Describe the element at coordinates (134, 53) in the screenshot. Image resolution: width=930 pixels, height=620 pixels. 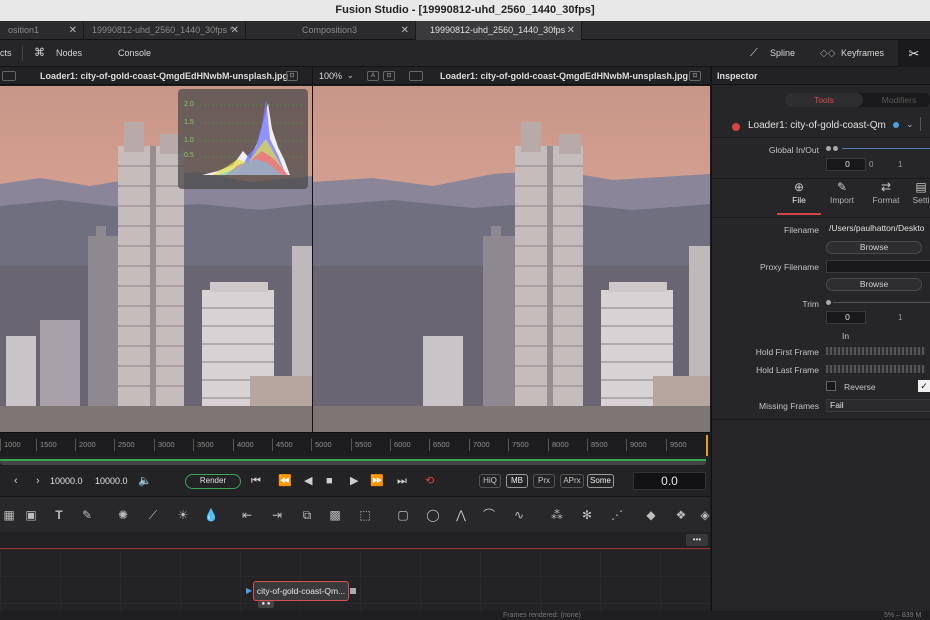
I see `console-button: Console` at that location.